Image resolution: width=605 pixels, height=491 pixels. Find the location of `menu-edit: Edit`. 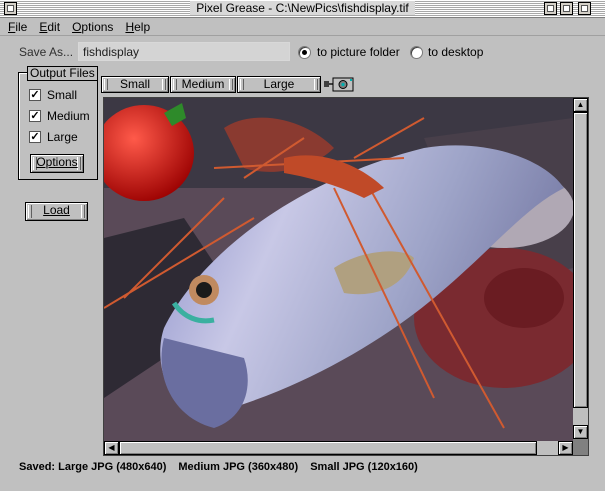

menu-edit: Edit is located at coordinates (49, 27).